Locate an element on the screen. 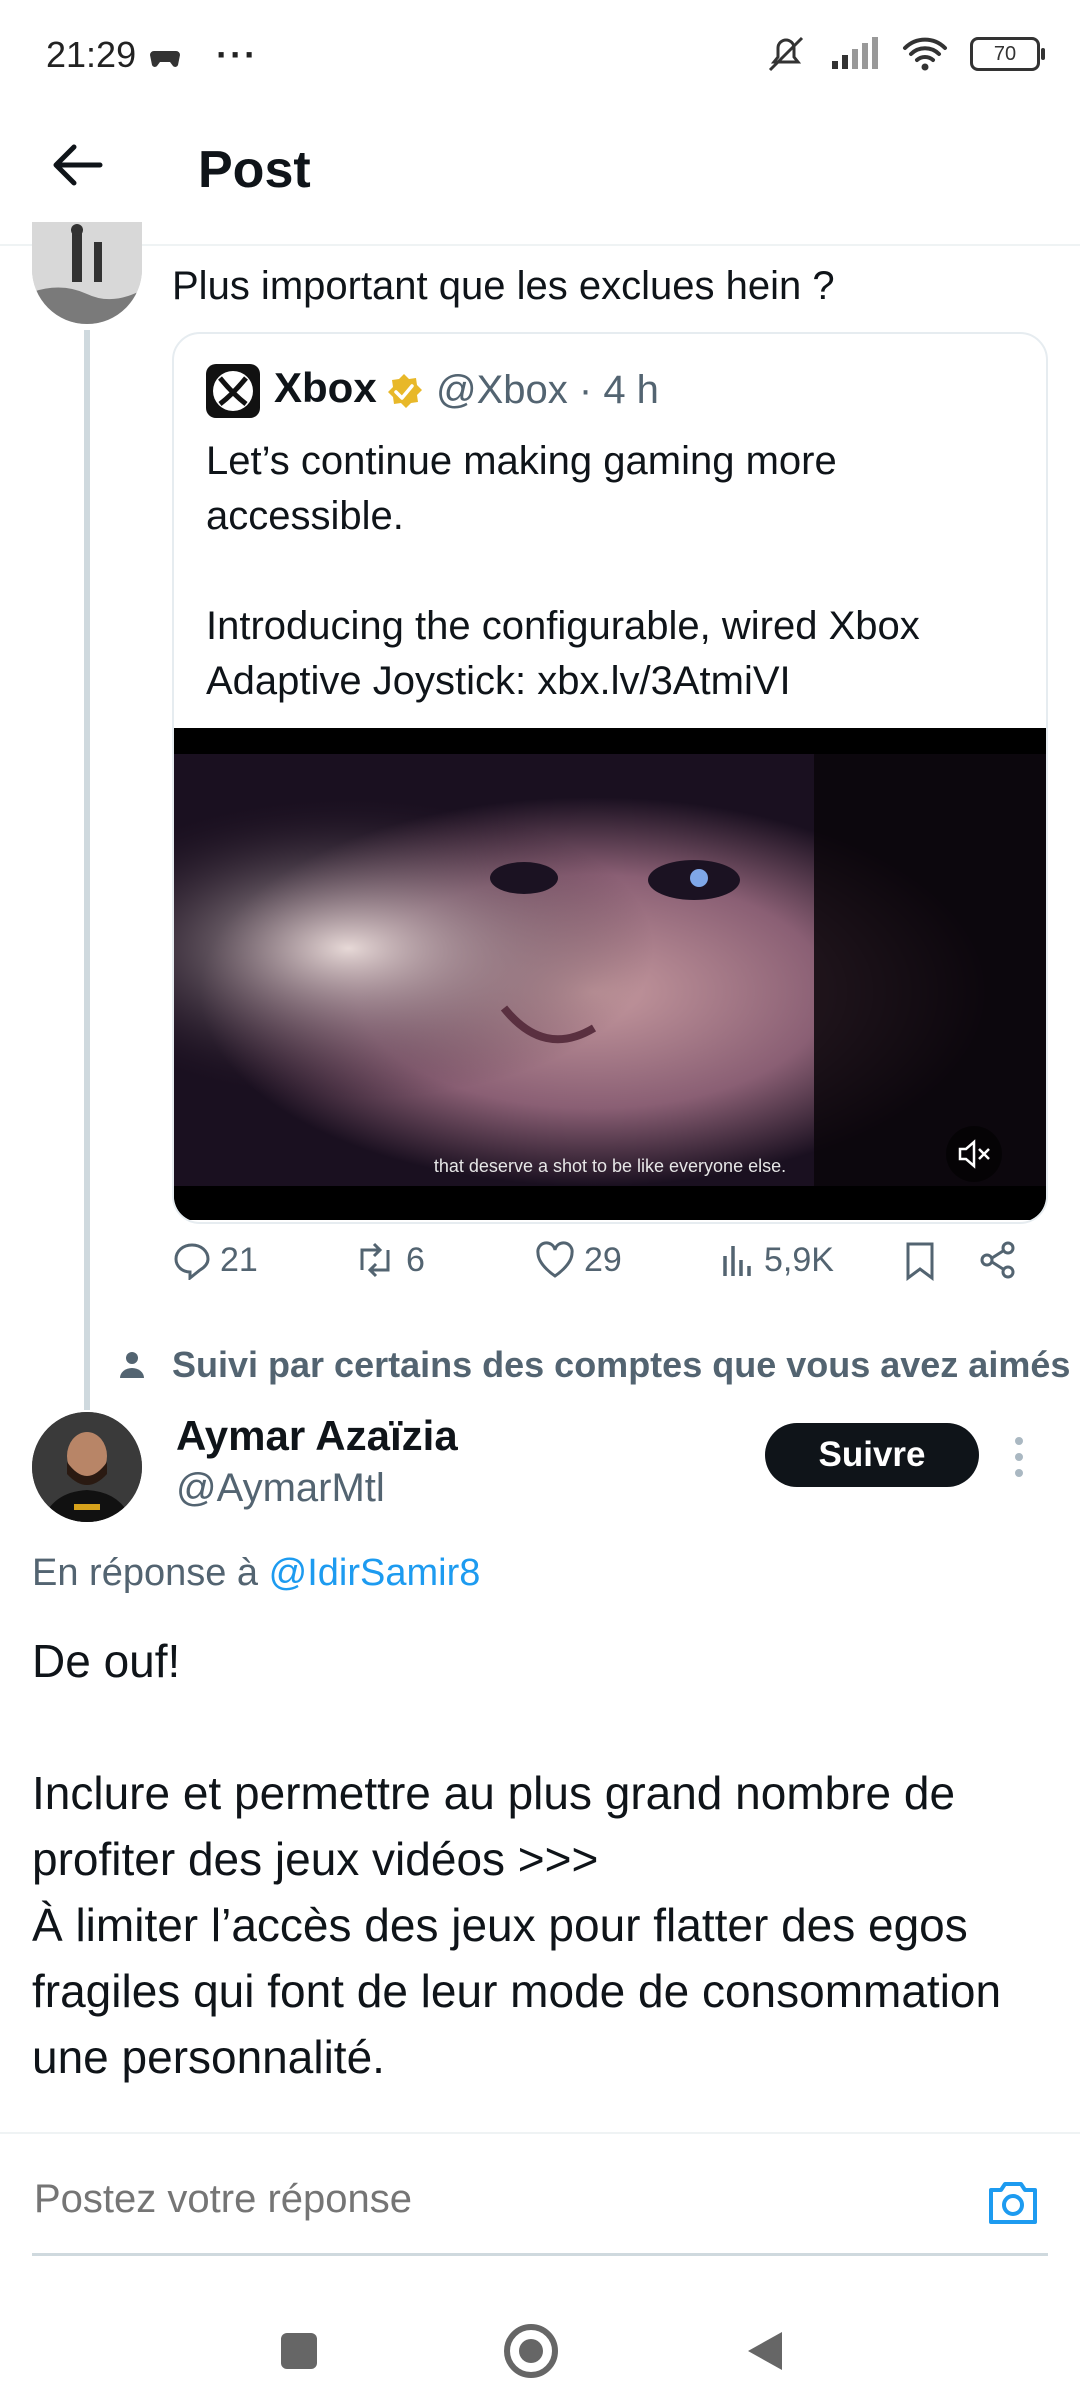 The height and width of the screenshot is (2400, 1080). status-icons: 70 is located at coordinates (904, 54).